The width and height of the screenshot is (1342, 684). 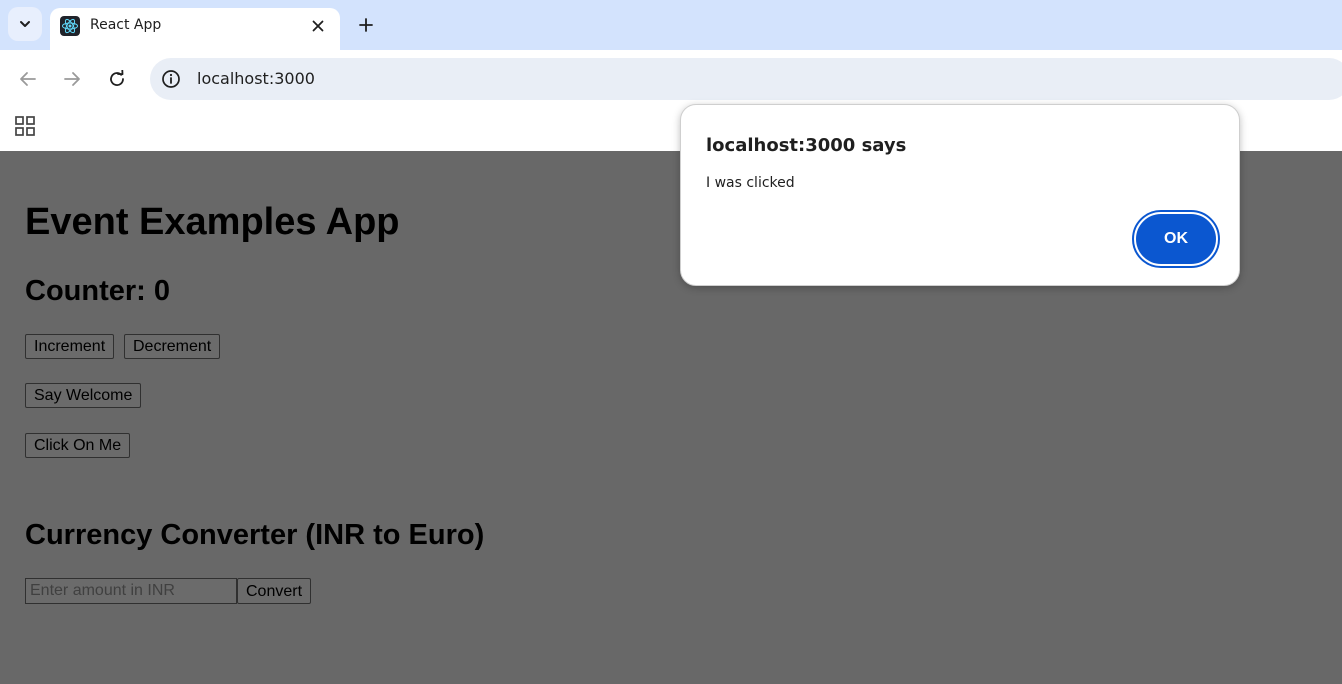 I want to click on address-bar: localhost:3000, so click(x=746, y=79).